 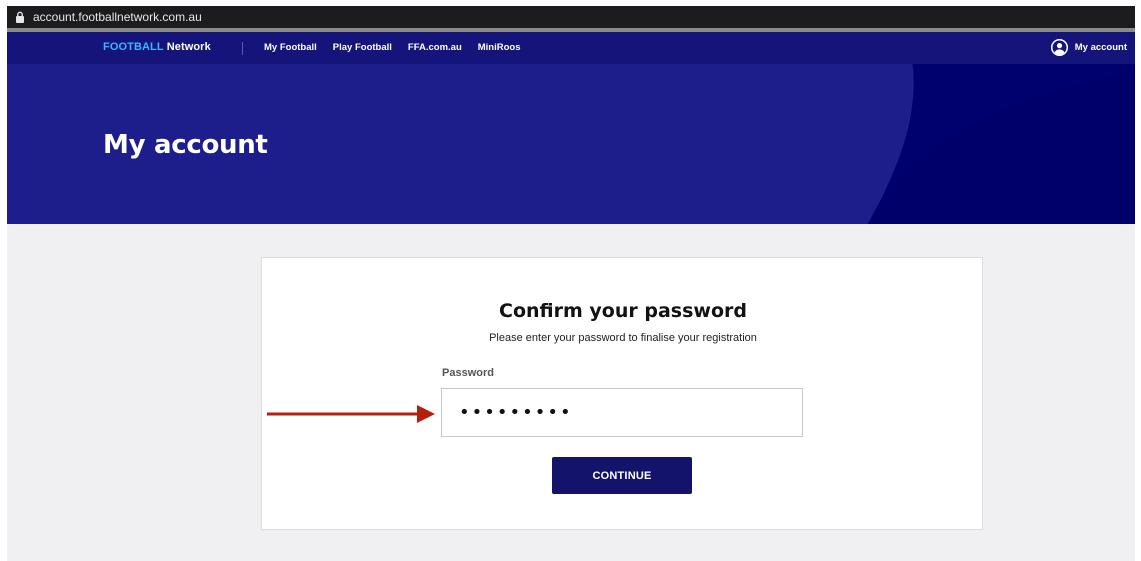 What do you see at coordinates (499, 47) in the screenshot?
I see `nav-link-miniroos: MiniRoos` at bounding box center [499, 47].